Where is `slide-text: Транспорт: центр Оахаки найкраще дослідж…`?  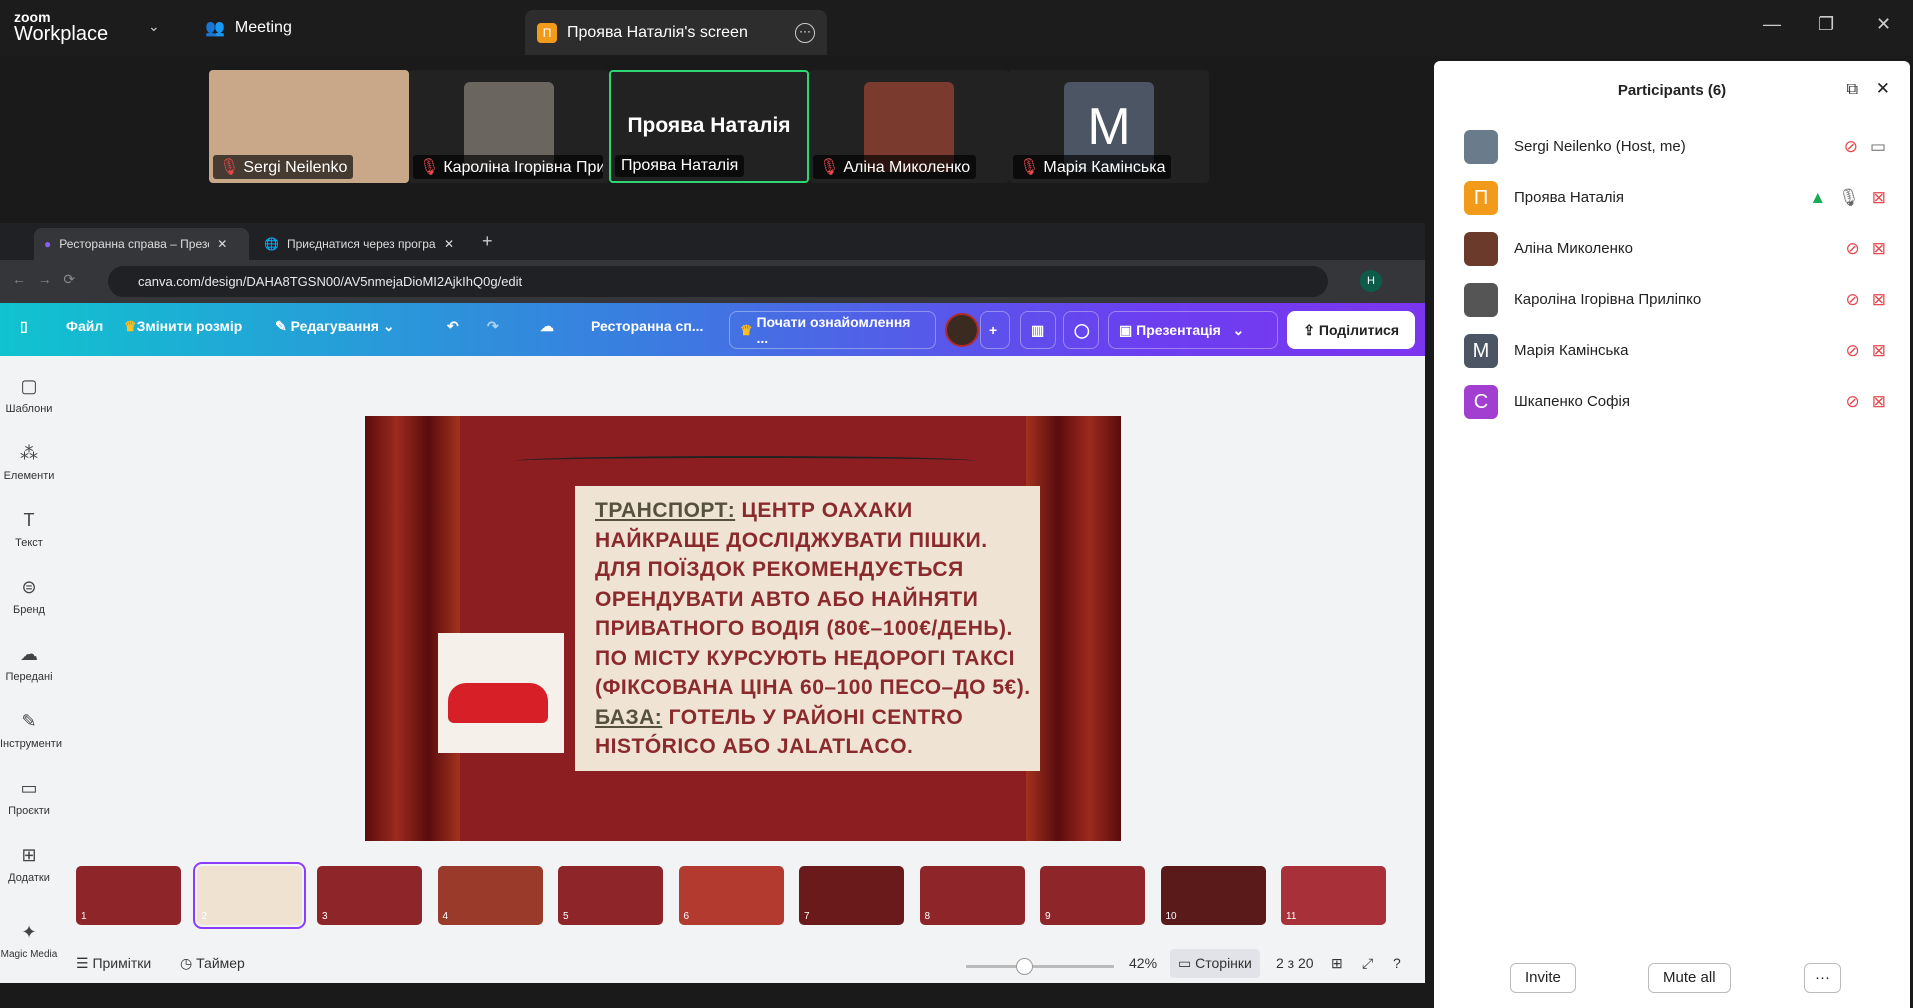
slide-text: Транспорт: центр Оахаки найкраще дослідж… is located at coordinates (813, 628).